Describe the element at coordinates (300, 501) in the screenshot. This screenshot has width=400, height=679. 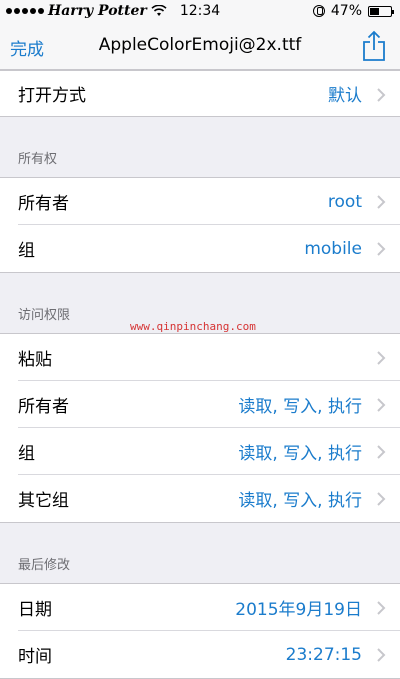
I see `others-permission-value: 读取, 写入, 执行` at that location.